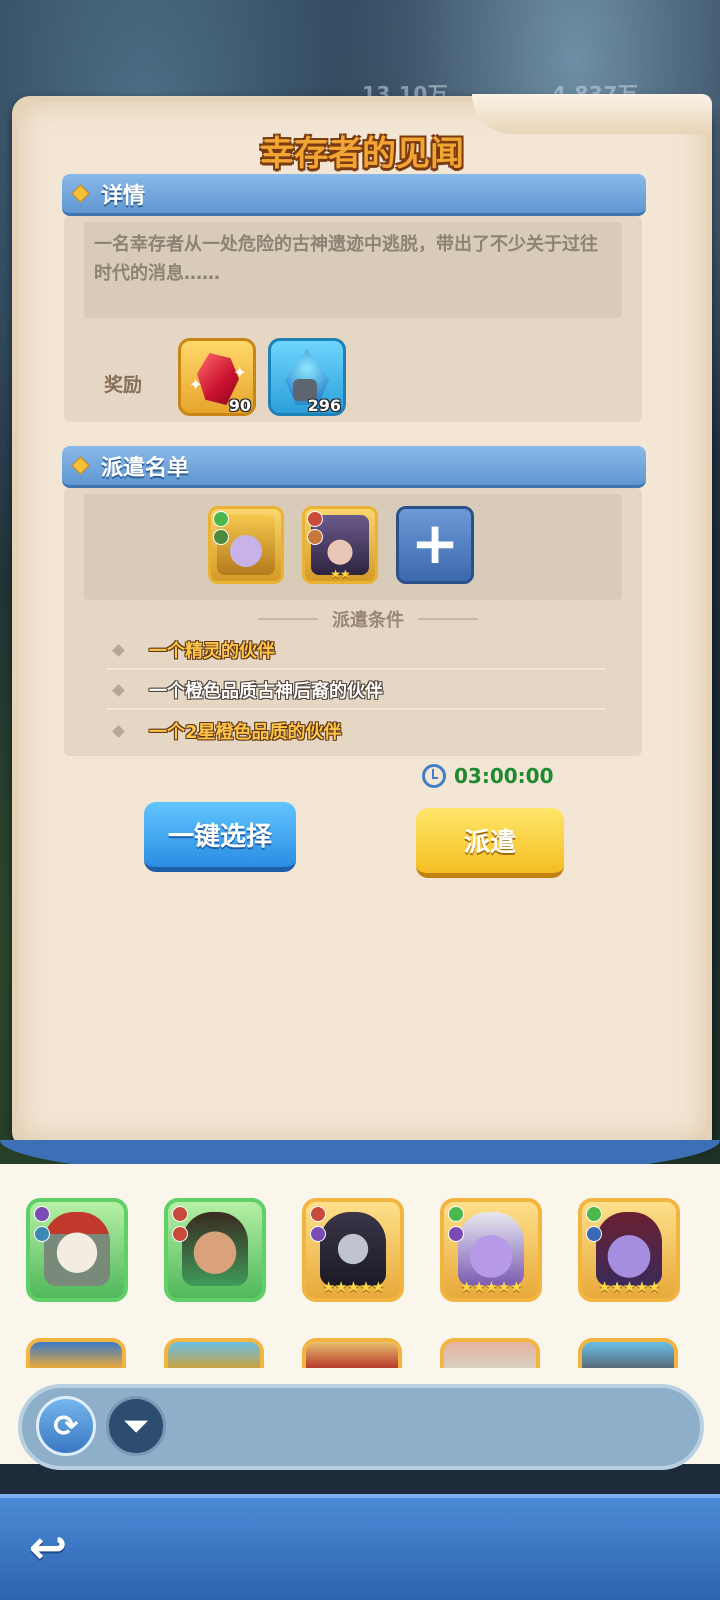 The width and height of the screenshot is (720, 1600). What do you see at coordinates (239, 405) in the screenshot?
I see `reward-count: 90` at bounding box center [239, 405].